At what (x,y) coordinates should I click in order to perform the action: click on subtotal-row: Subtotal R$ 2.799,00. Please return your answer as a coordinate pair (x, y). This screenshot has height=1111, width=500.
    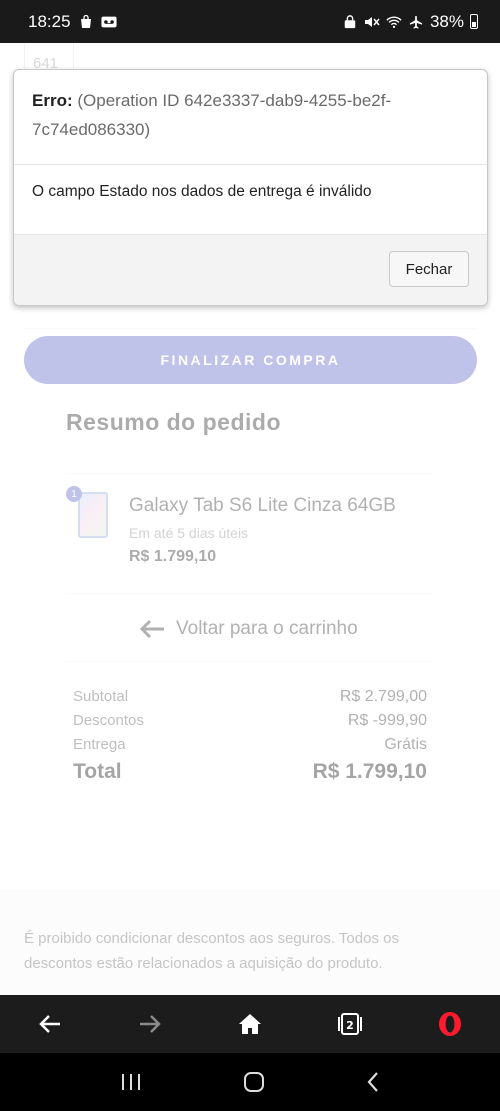
    Looking at the image, I should click on (250, 697).